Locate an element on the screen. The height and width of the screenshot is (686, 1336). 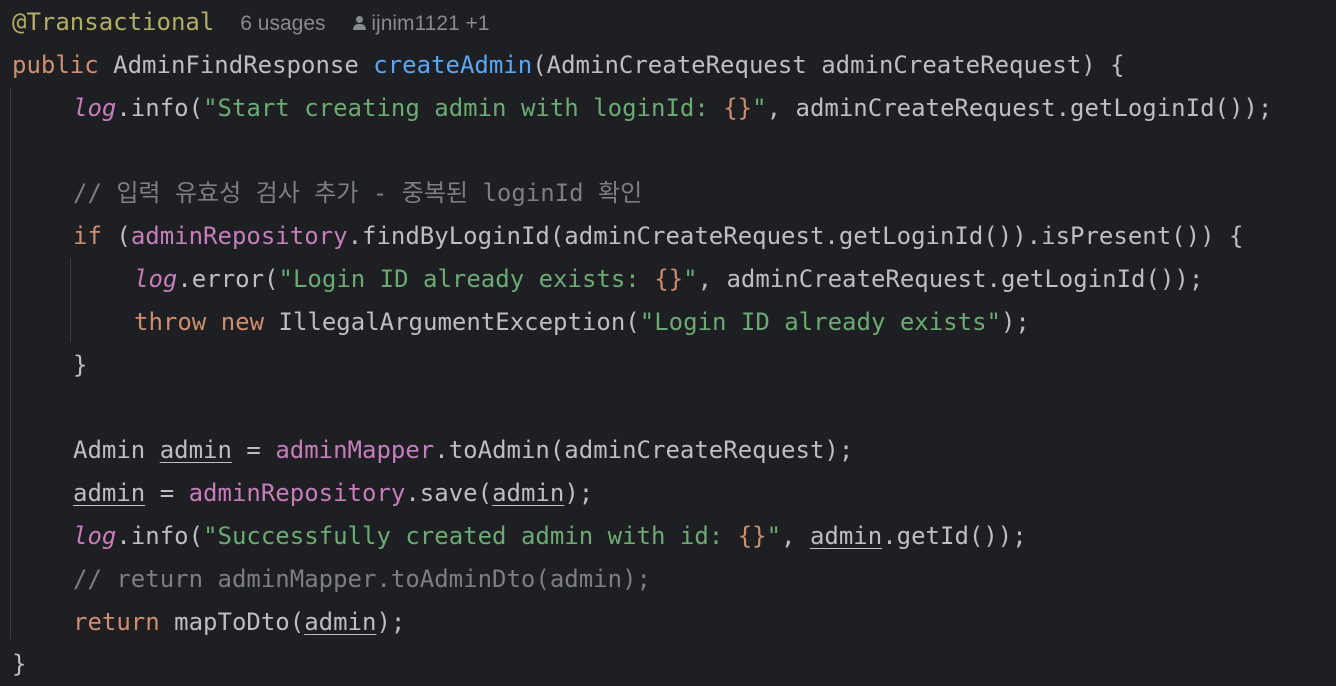
comment-text: // 입력 유효성 검사 추가 - 중복된 loginId 확인 is located at coordinates (358, 193).